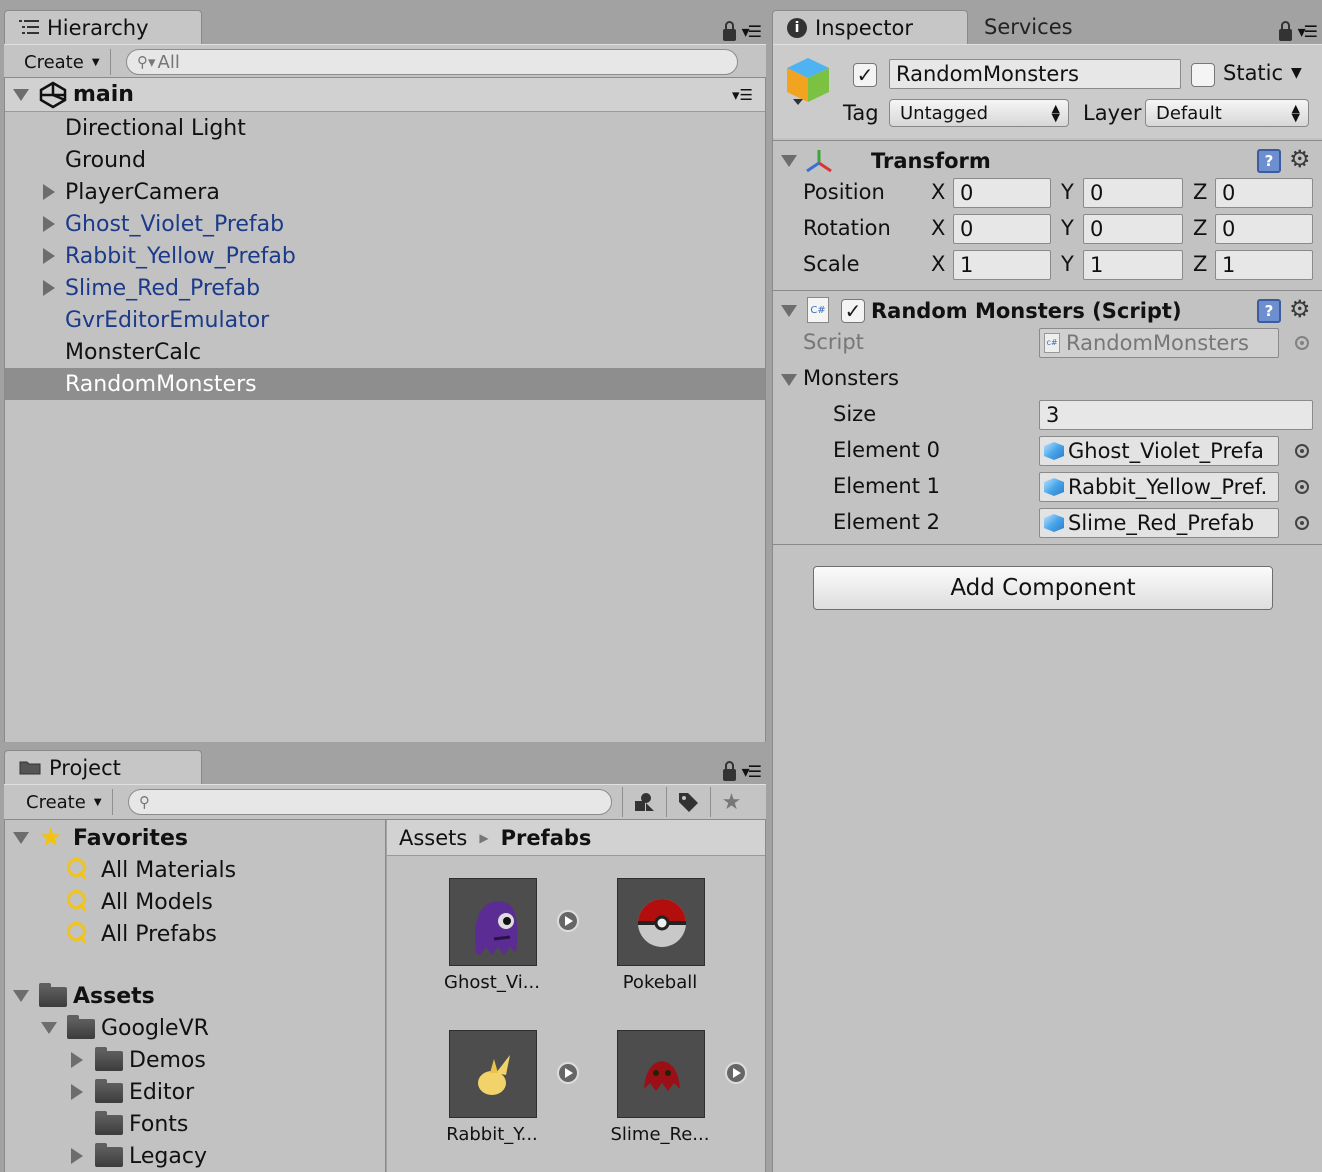 The height and width of the screenshot is (1172, 1322). What do you see at coordinates (742, 95) in the screenshot?
I see `scene-menu-icon: ▾☰` at bounding box center [742, 95].